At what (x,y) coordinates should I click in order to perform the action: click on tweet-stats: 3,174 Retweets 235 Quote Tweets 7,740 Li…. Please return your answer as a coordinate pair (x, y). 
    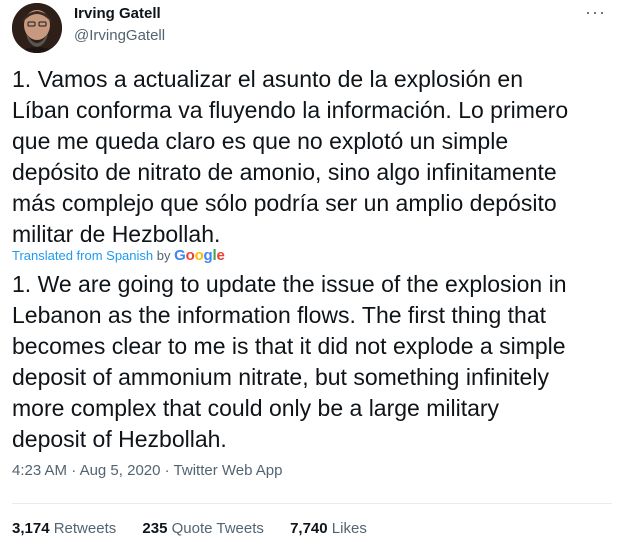
    Looking at the image, I should click on (200, 528).